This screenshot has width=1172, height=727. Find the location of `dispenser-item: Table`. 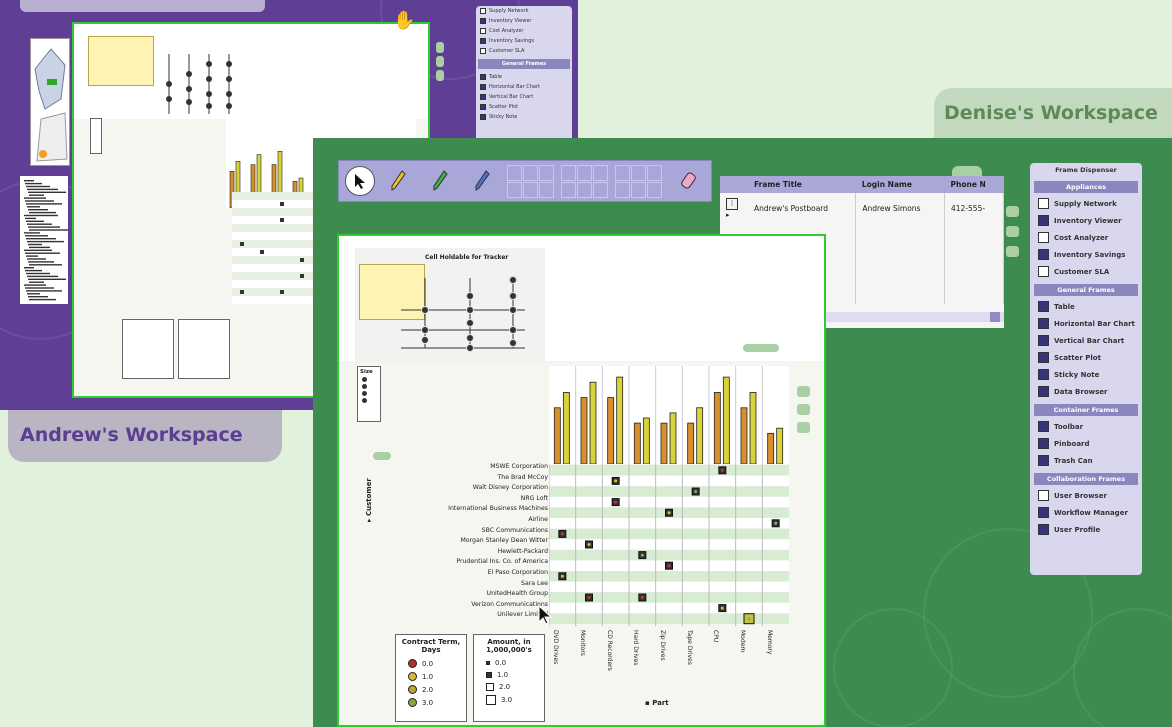

dispenser-item: Table is located at coordinates (1086, 306).